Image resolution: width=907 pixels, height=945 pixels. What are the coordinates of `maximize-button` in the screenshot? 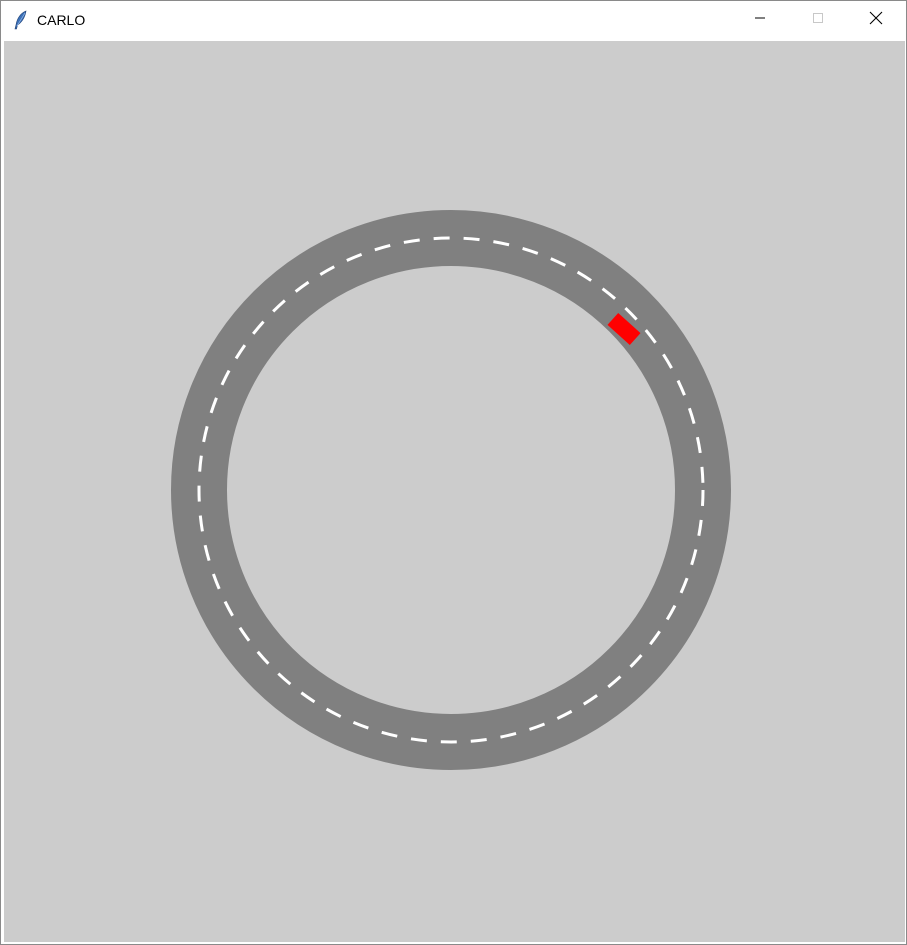 It's located at (818, 20).